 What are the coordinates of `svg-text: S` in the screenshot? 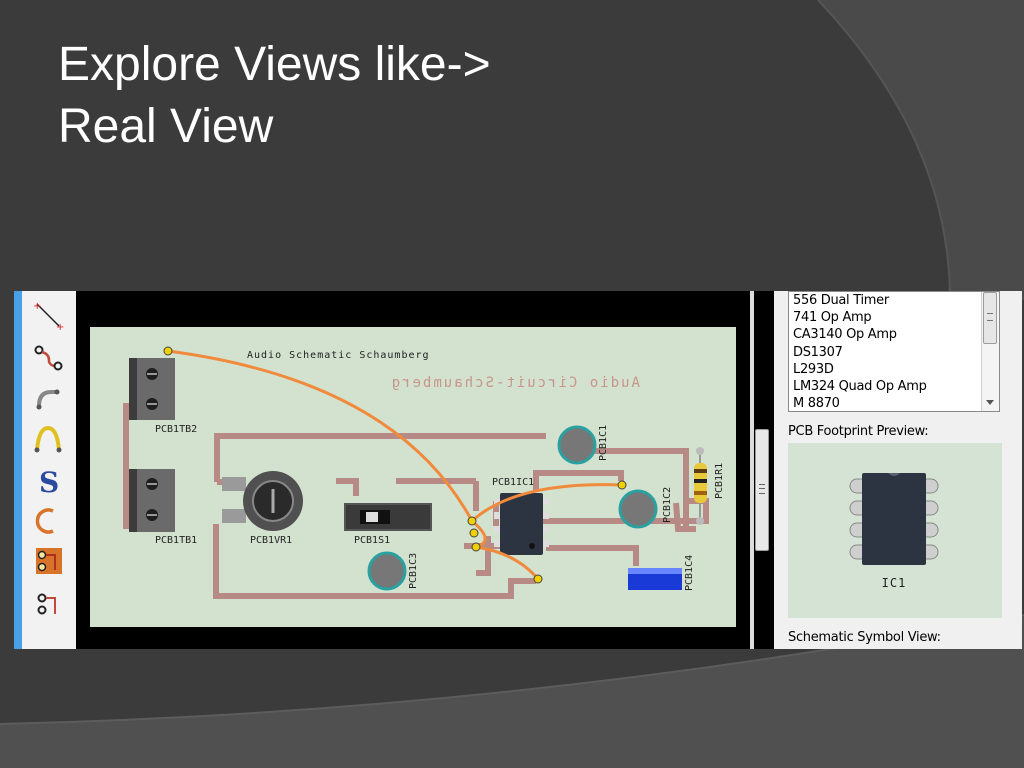 It's located at (49, 481).